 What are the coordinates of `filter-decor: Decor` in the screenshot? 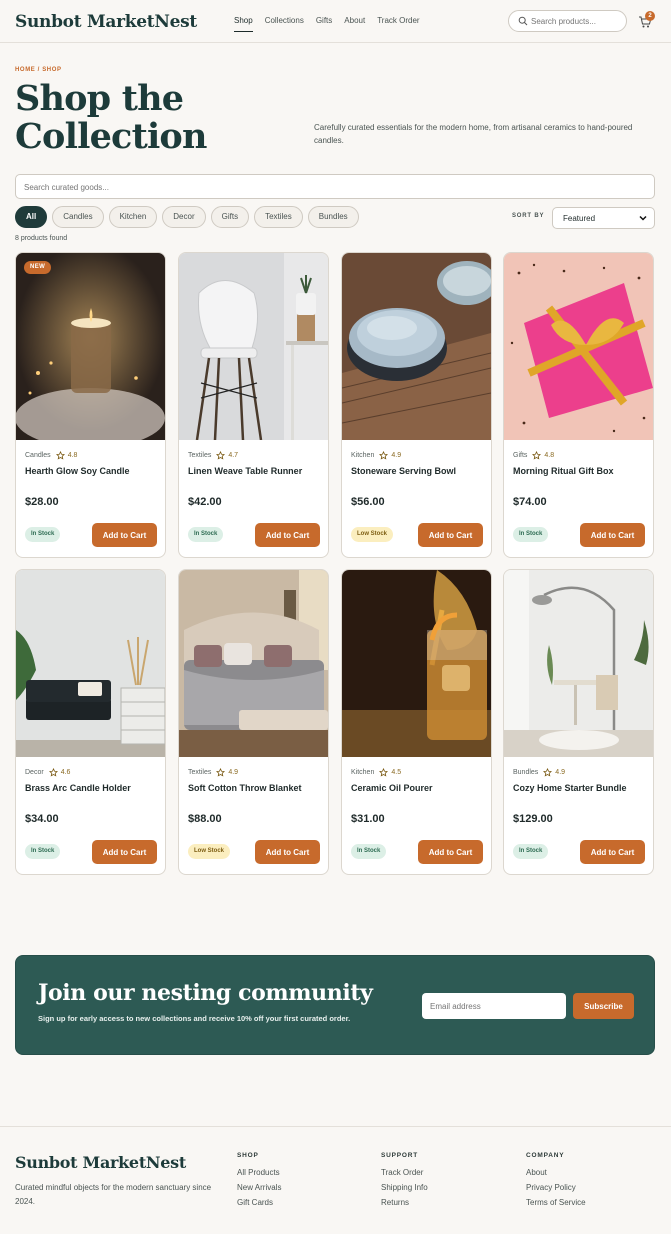 It's located at (184, 217).